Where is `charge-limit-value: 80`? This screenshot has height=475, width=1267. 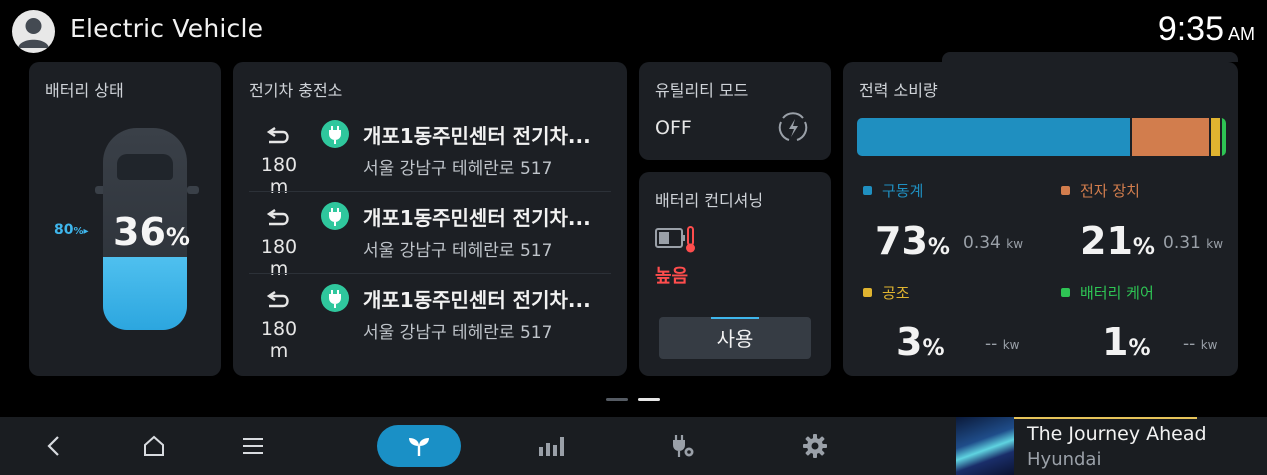 charge-limit-value: 80 is located at coordinates (64, 230).